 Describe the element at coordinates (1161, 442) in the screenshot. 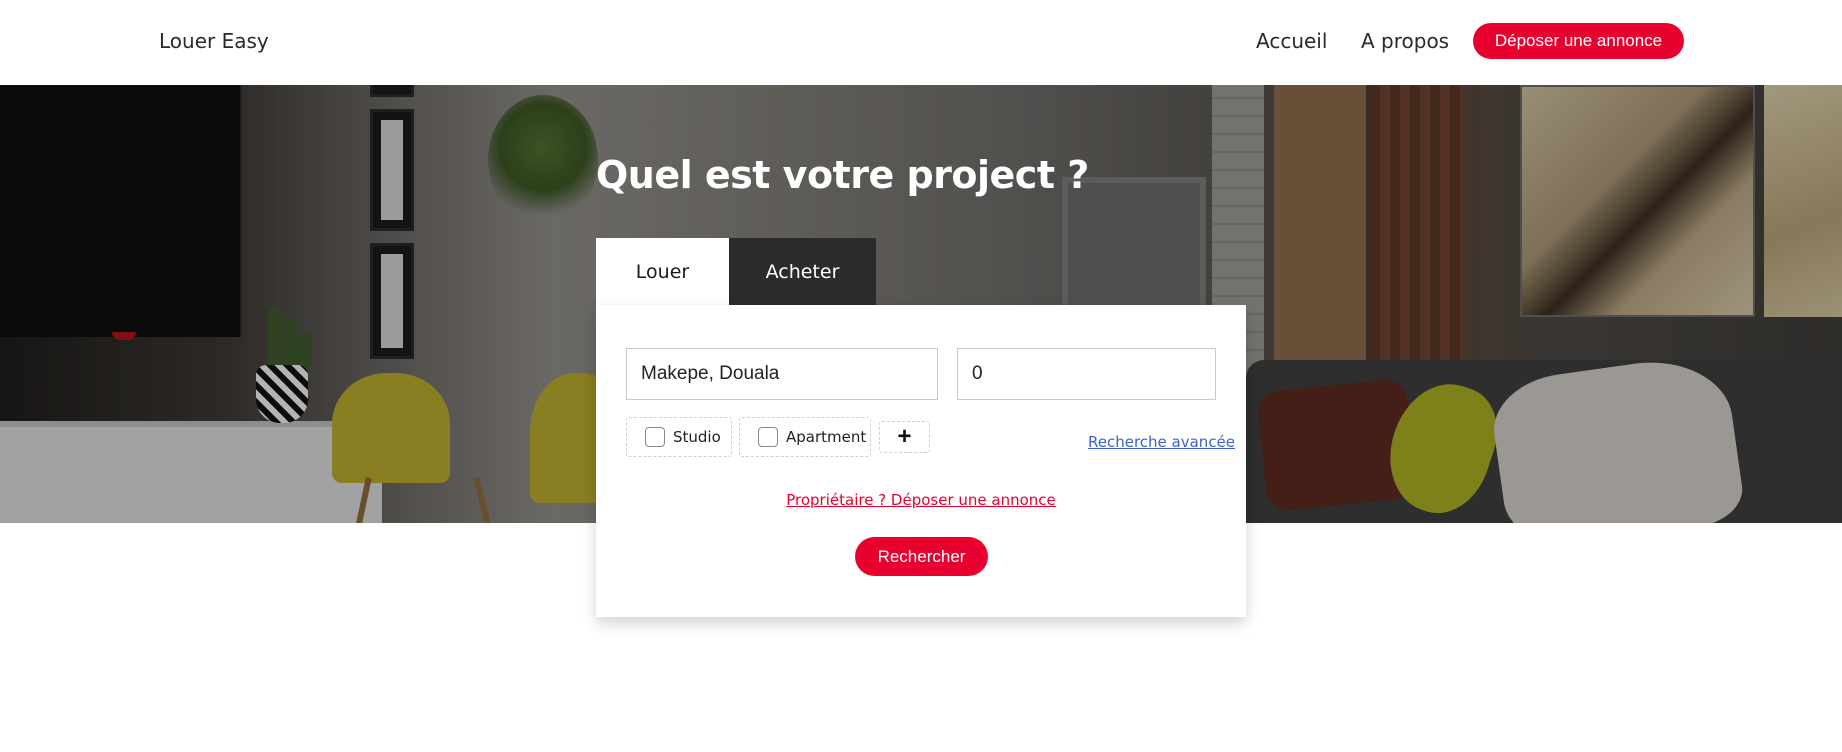

I see `advanced-search-link: Recherche avancée` at that location.